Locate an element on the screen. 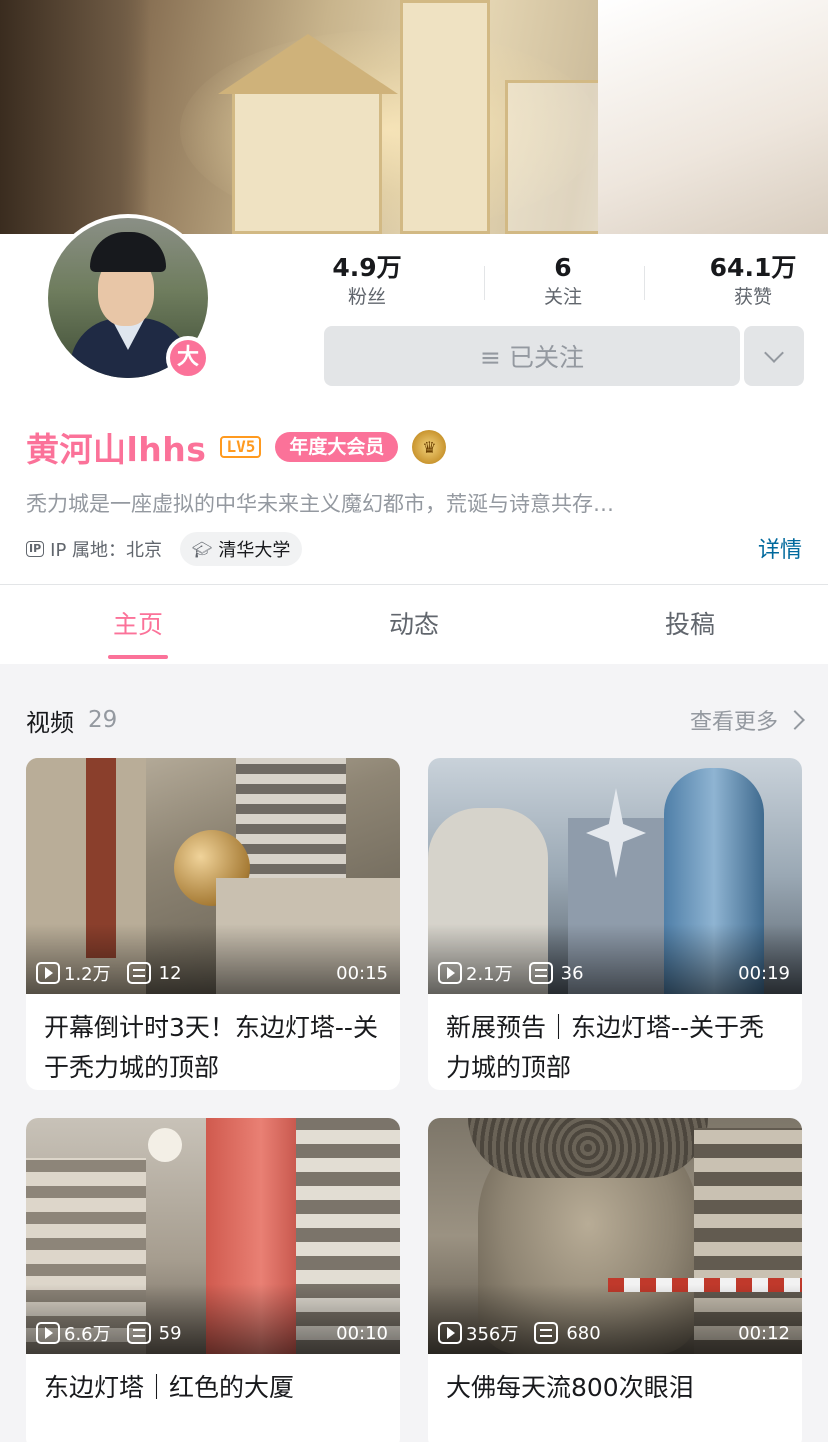 This screenshot has width=828, height=1442. videos-section-header: 视频 29 查看更多 is located at coordinates (415, 720).